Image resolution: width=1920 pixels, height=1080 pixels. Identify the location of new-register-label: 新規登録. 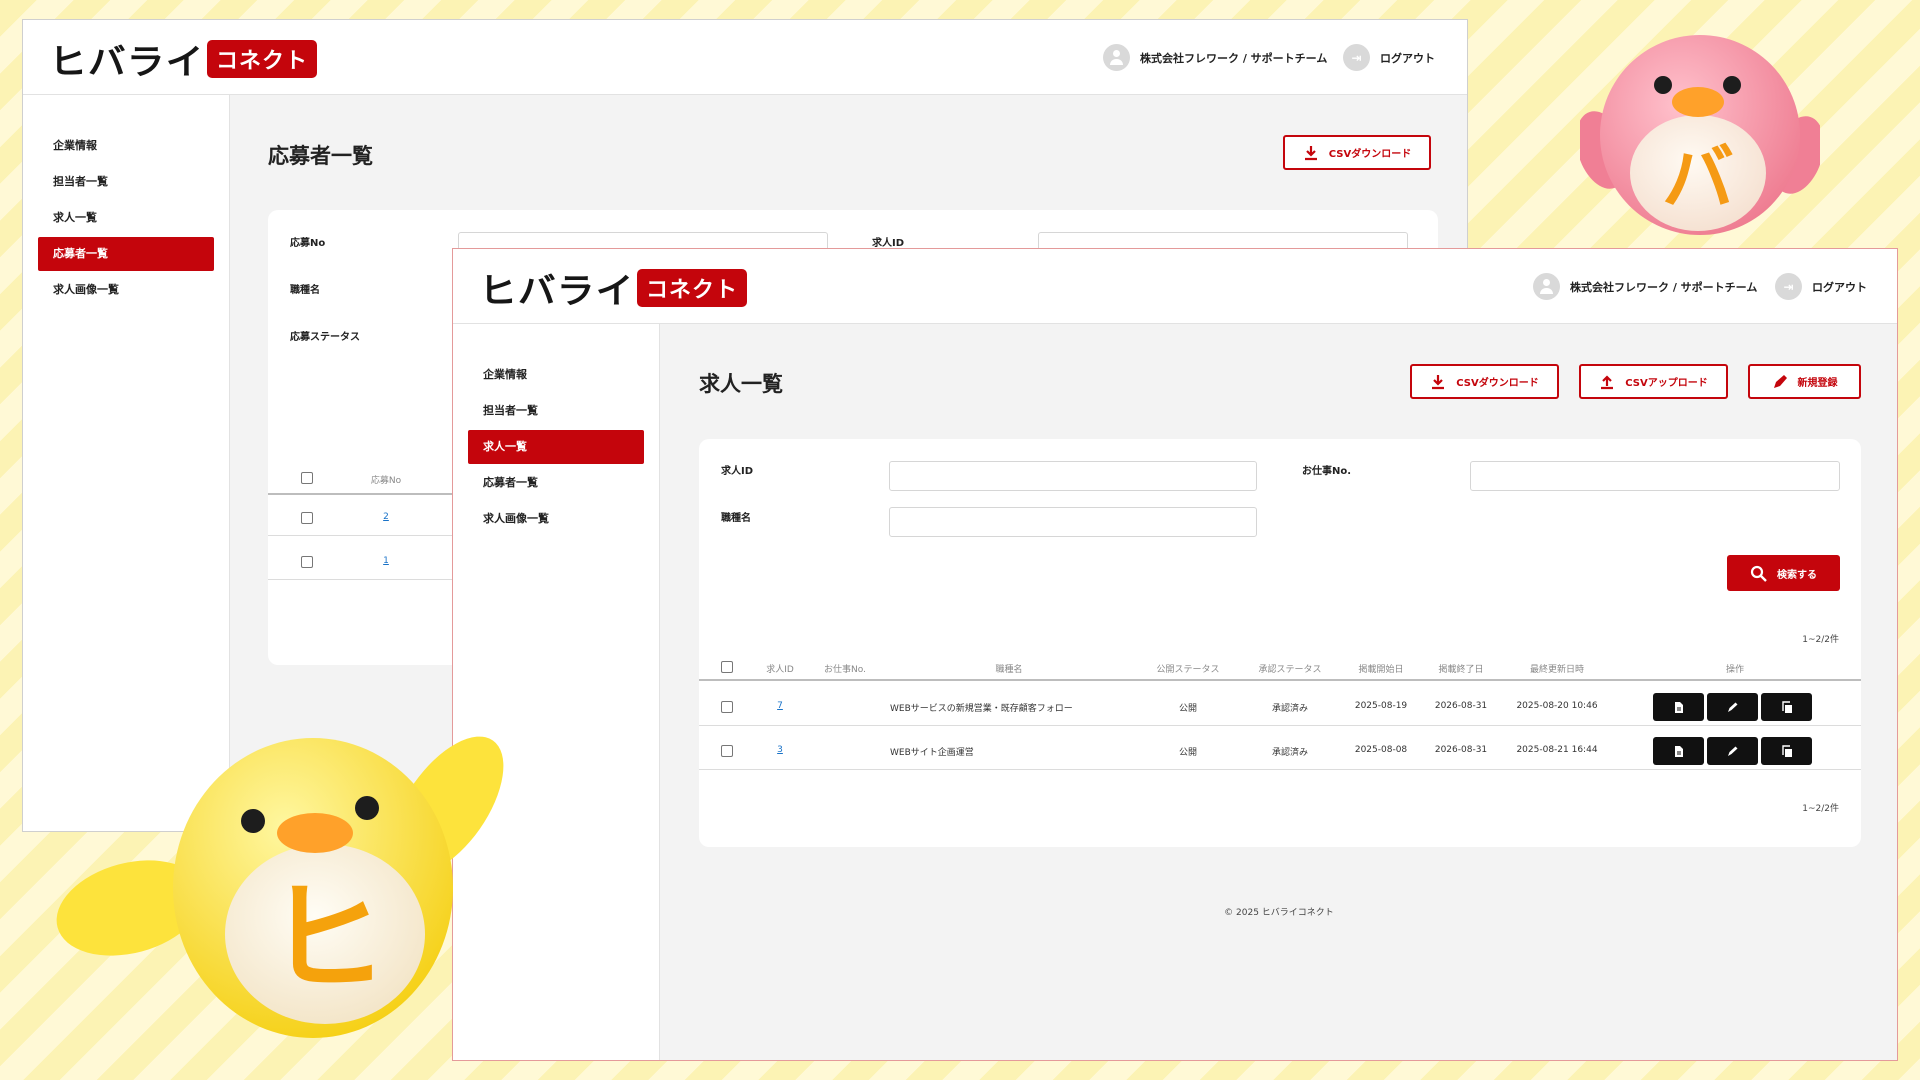
(1817, 383).